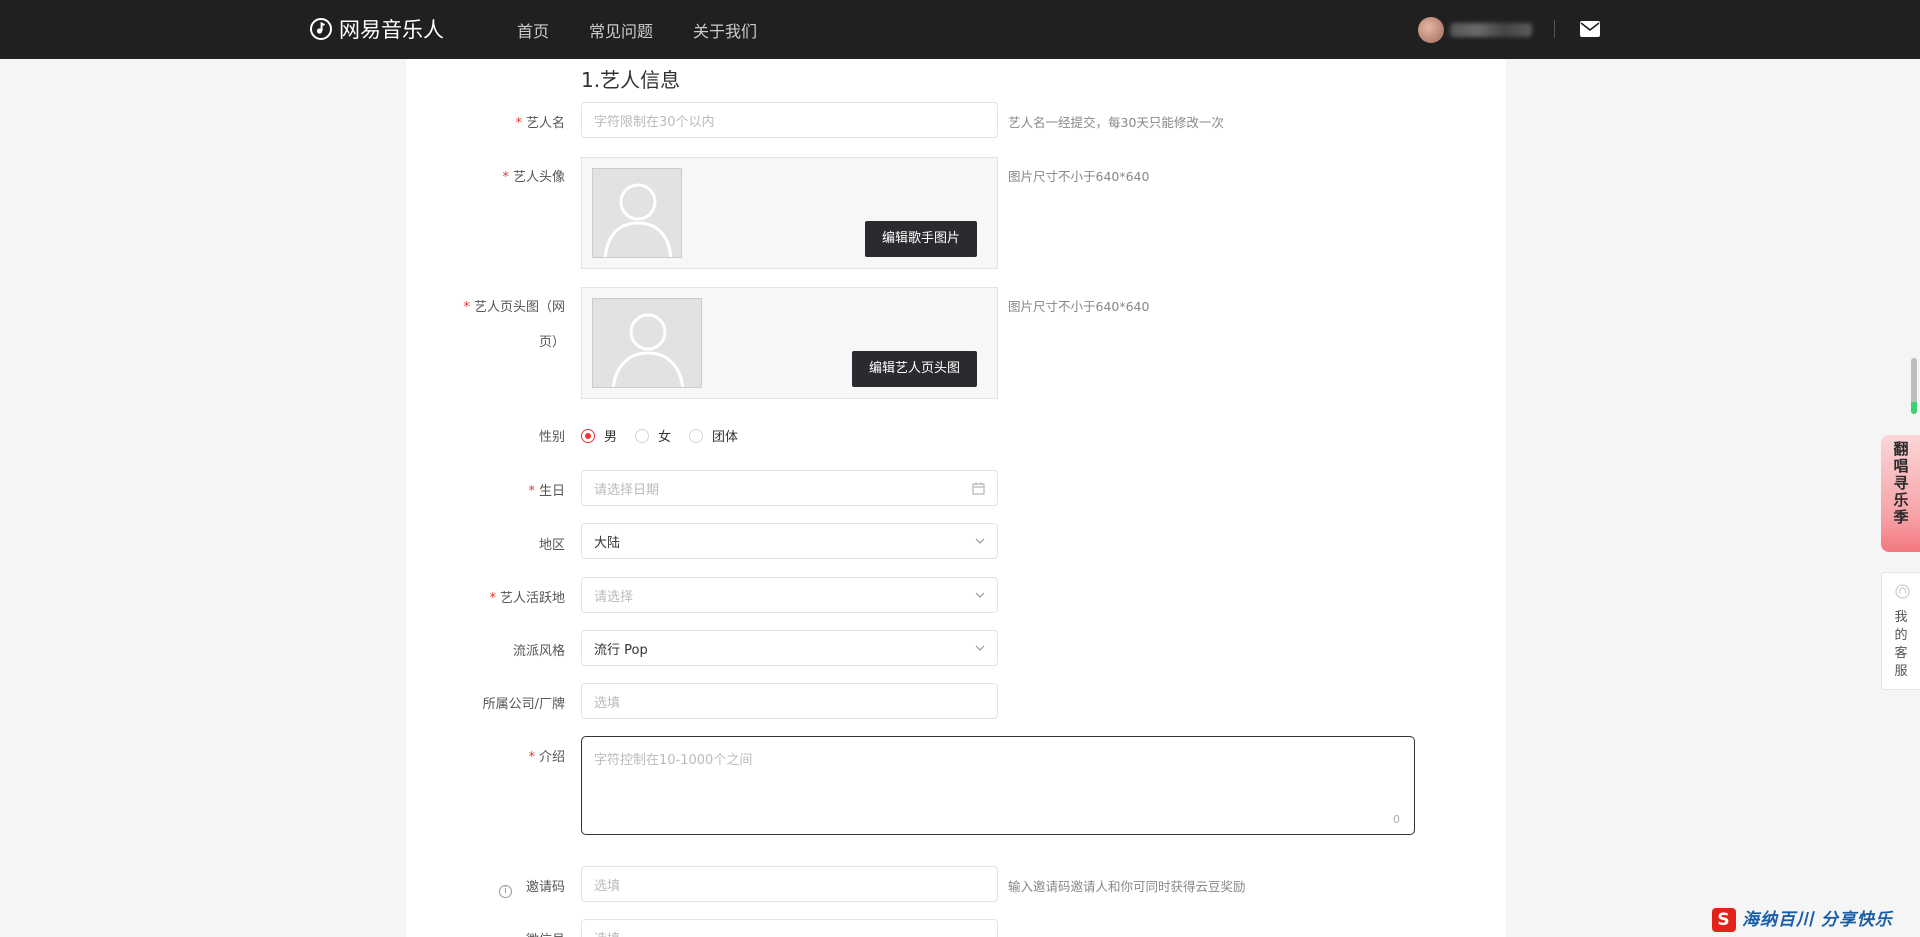 Image resolution: width=1920 pixels, height=937 pixels. Describe the element at coordinates (1396, 819) in the screenshot. I see `intro-char-counter: 0` at that location.